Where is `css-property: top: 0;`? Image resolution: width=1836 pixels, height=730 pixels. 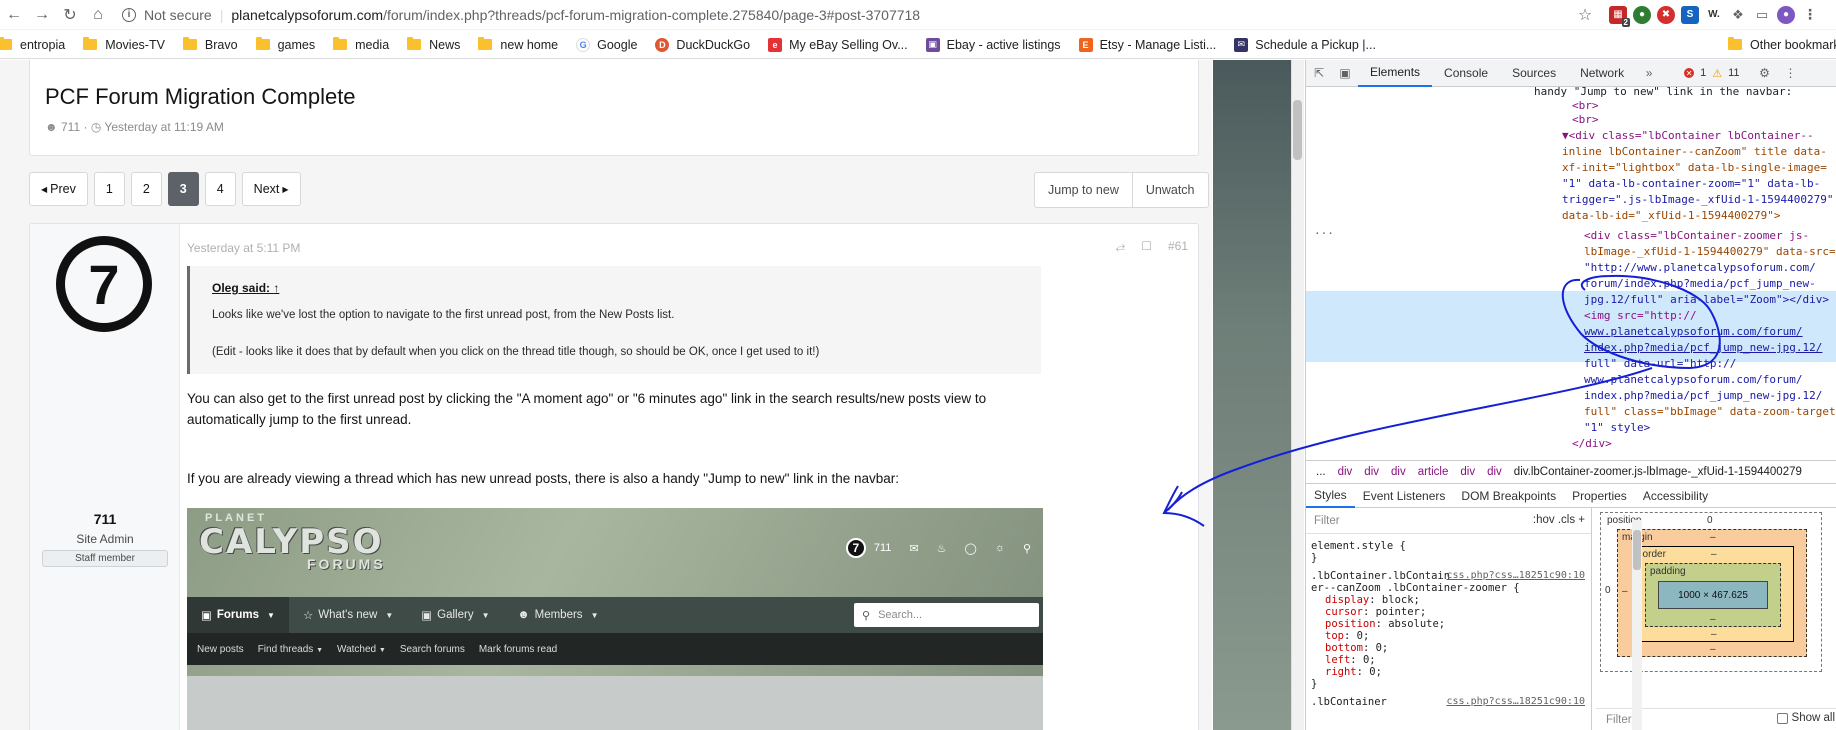
css-property: top: 0; is located at coordinates (1347, 636).